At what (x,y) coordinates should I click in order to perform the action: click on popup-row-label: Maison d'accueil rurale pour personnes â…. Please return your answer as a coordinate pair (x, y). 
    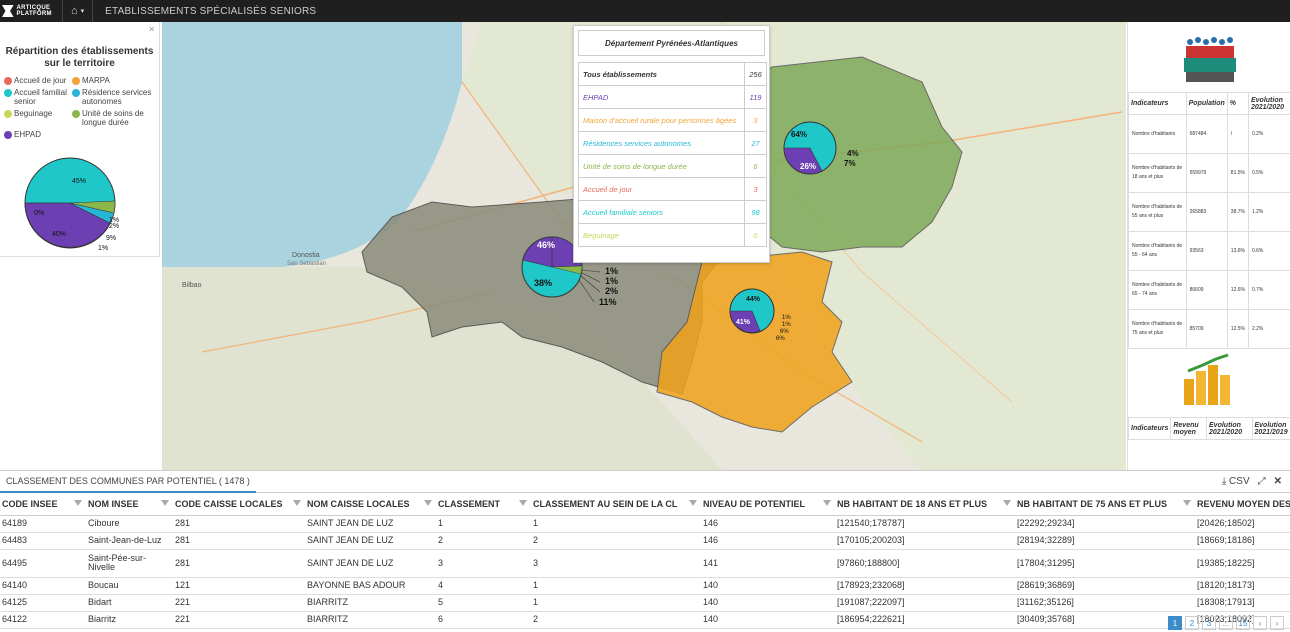
    Looking at the image, I should click on (661, 120).